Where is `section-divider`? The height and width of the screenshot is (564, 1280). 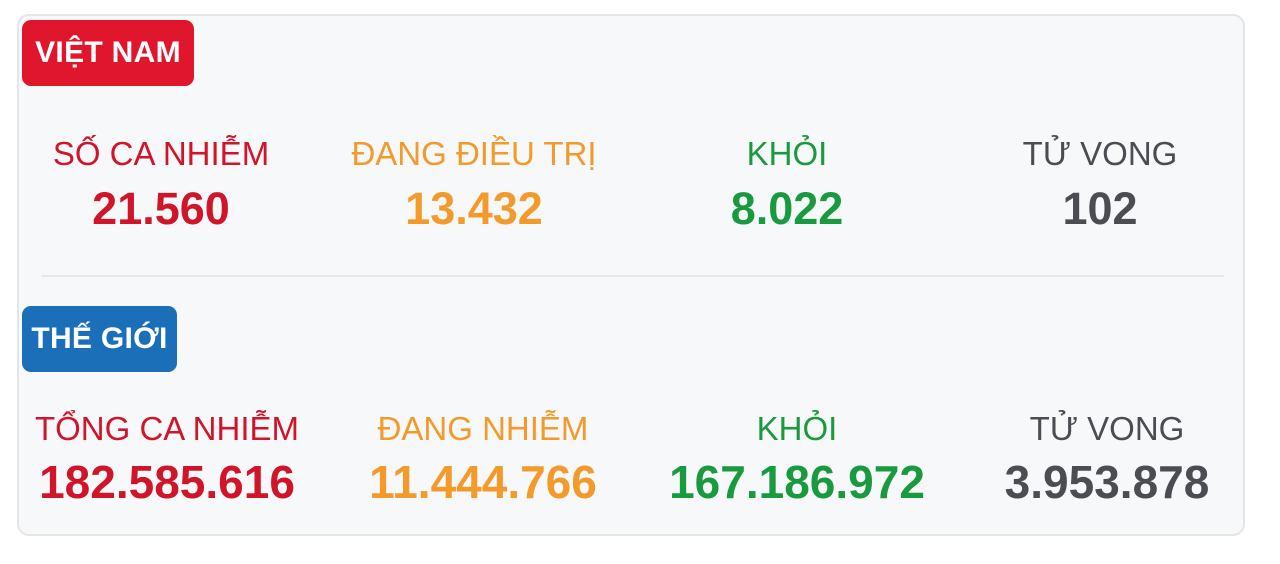 section-divider is located at coordinates (633, 276).